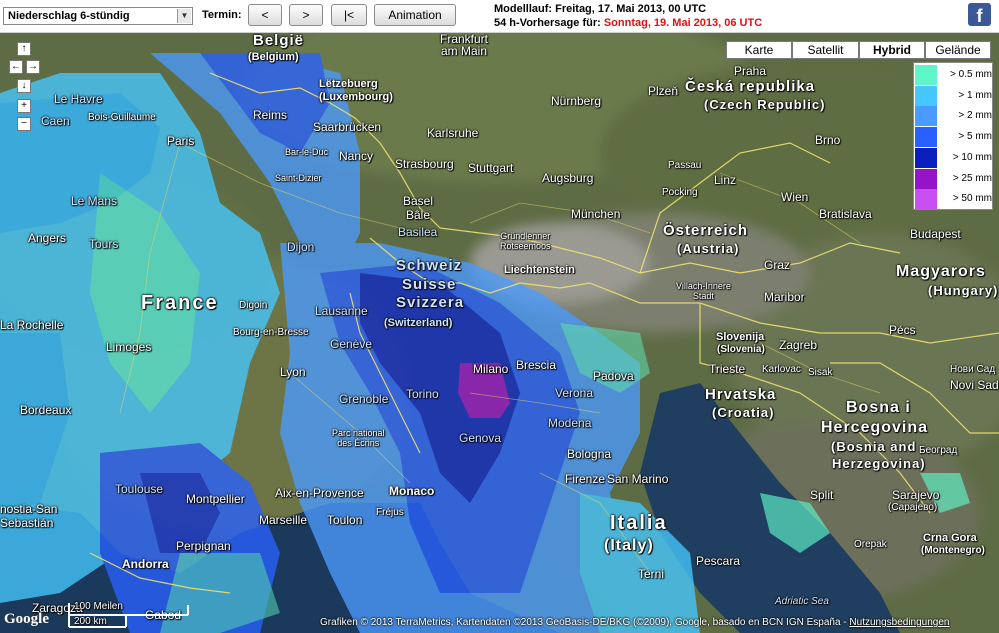 Image resolution: width=999 pixels, height=633 pixels. What do you see at coordinates (270, 115) in the screenshot?
I see `label-reims: Reims` at bounding box center [270, 115].